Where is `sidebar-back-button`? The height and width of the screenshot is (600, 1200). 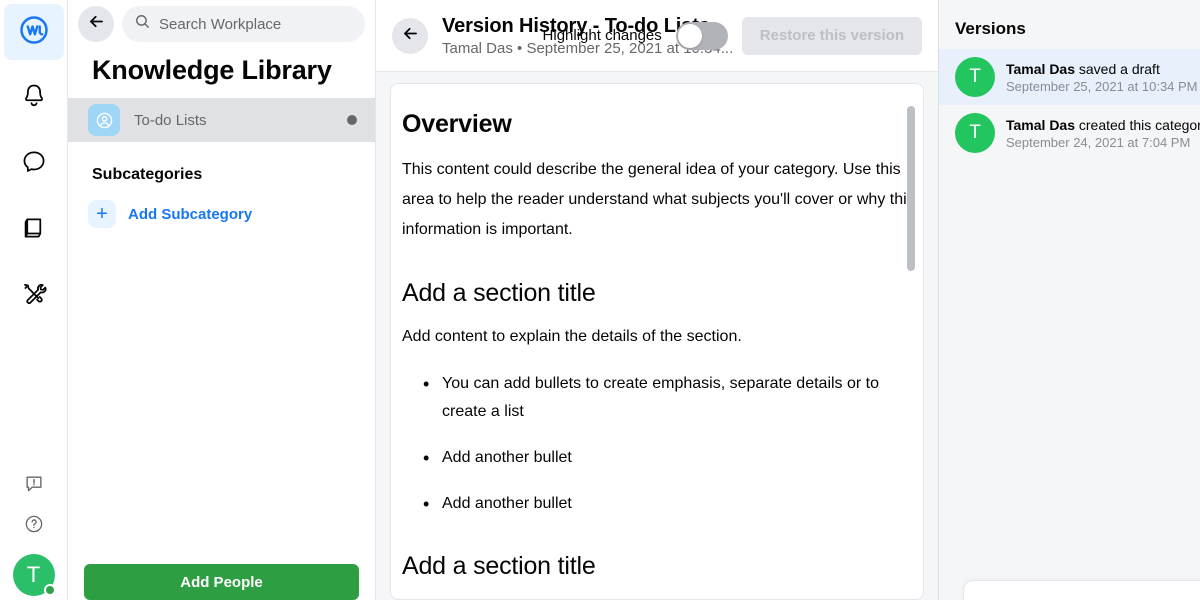 sidebar-back-button is located at coordinates (96, 24).